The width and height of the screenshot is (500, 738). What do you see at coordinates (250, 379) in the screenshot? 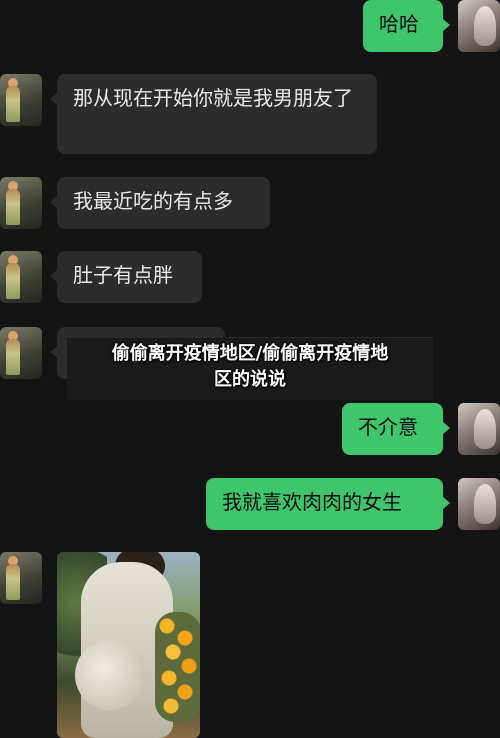
I see `caption-line-2: 区的说说` at bounding box center [250, 379].